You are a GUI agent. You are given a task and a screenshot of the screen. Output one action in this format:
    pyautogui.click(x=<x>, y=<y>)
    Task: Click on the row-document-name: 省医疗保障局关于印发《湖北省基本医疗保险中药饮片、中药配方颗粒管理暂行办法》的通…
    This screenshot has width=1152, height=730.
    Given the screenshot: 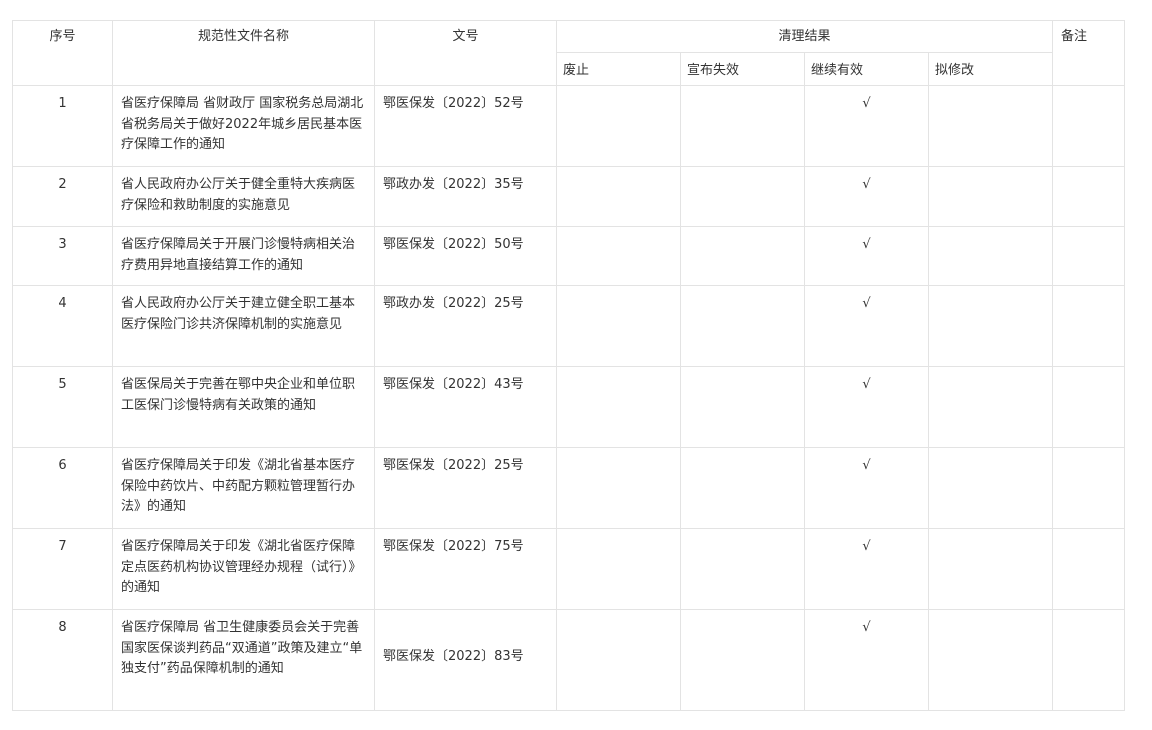 What is the action you would take?
    pyautogui.click(x=243, y=488)
    